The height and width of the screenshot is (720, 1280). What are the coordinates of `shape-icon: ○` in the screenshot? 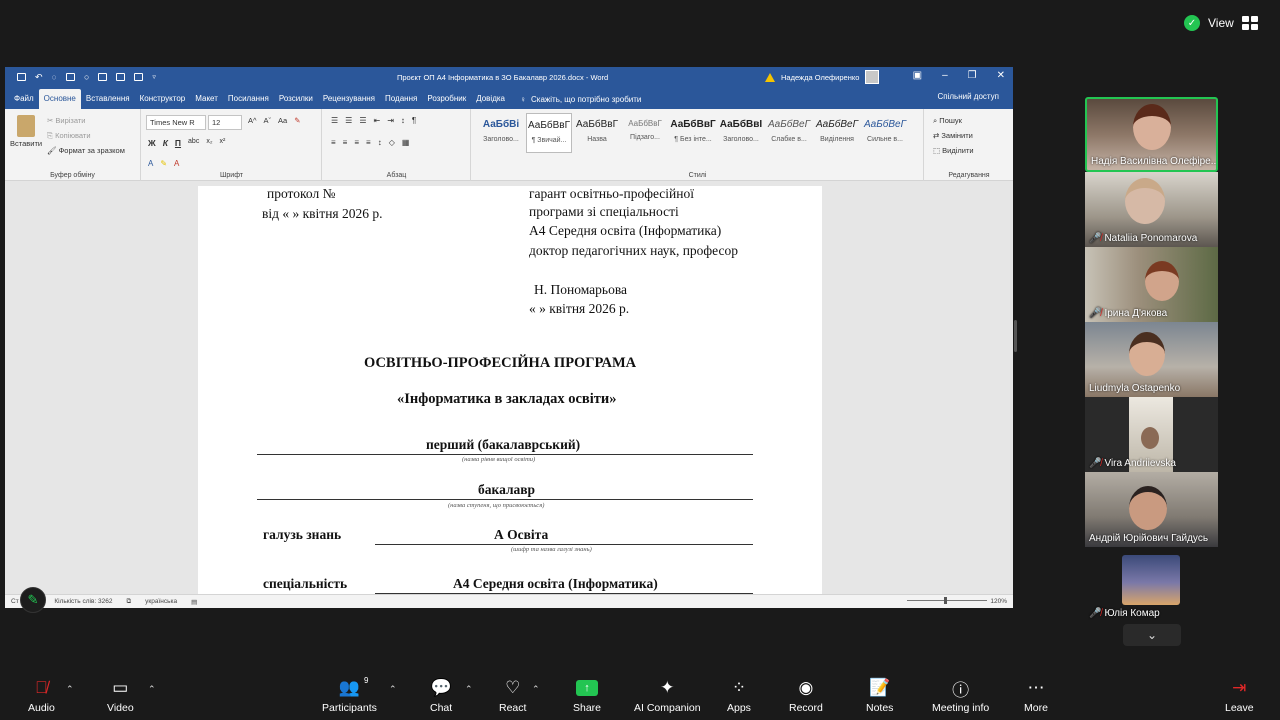 It's located at (86, 77).